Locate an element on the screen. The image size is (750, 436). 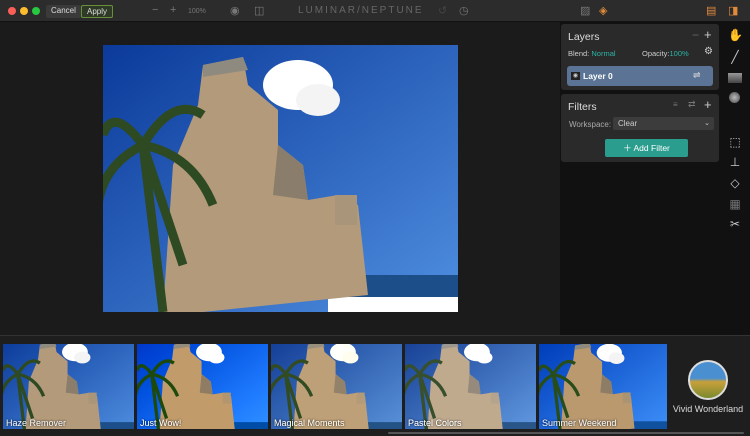
eye-icon: ◉ is located at coordinates (235, 10).